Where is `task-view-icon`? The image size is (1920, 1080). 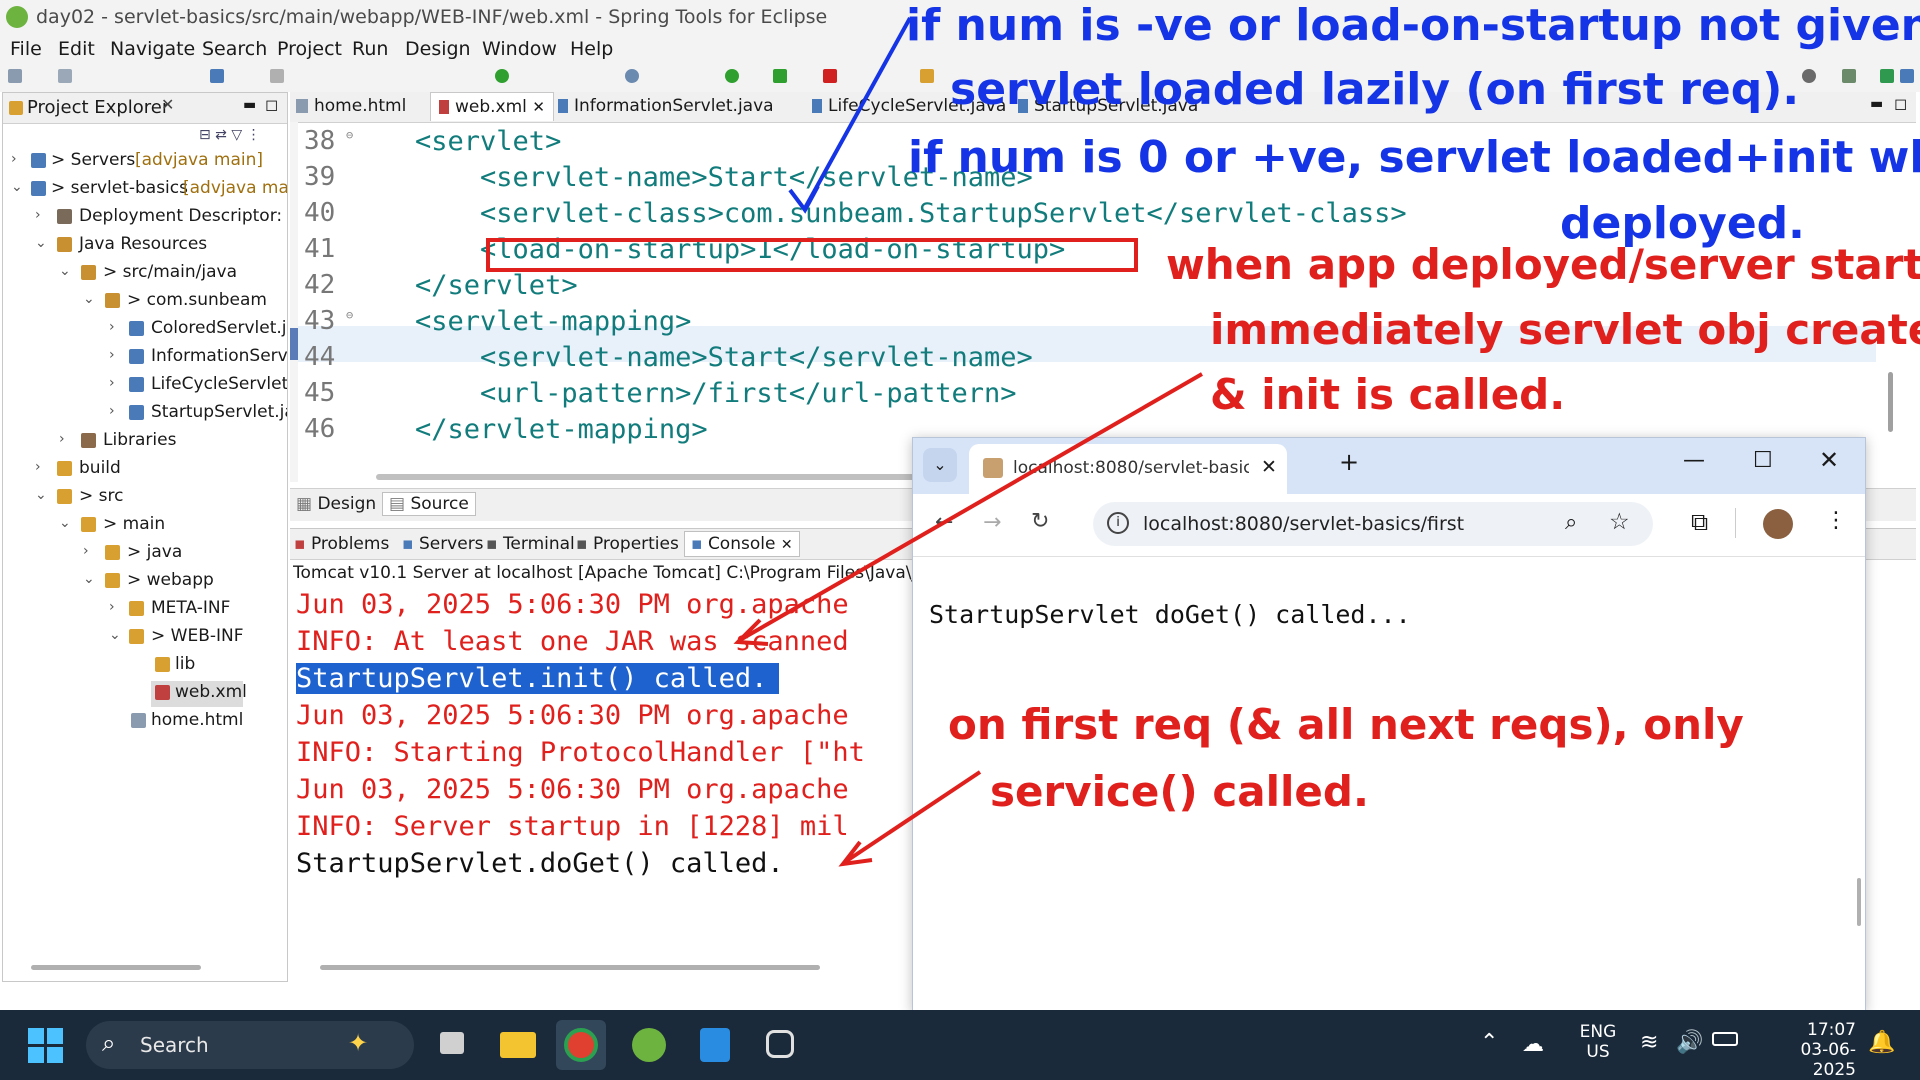
task-view-icon is located at coordinates (453, 1045).